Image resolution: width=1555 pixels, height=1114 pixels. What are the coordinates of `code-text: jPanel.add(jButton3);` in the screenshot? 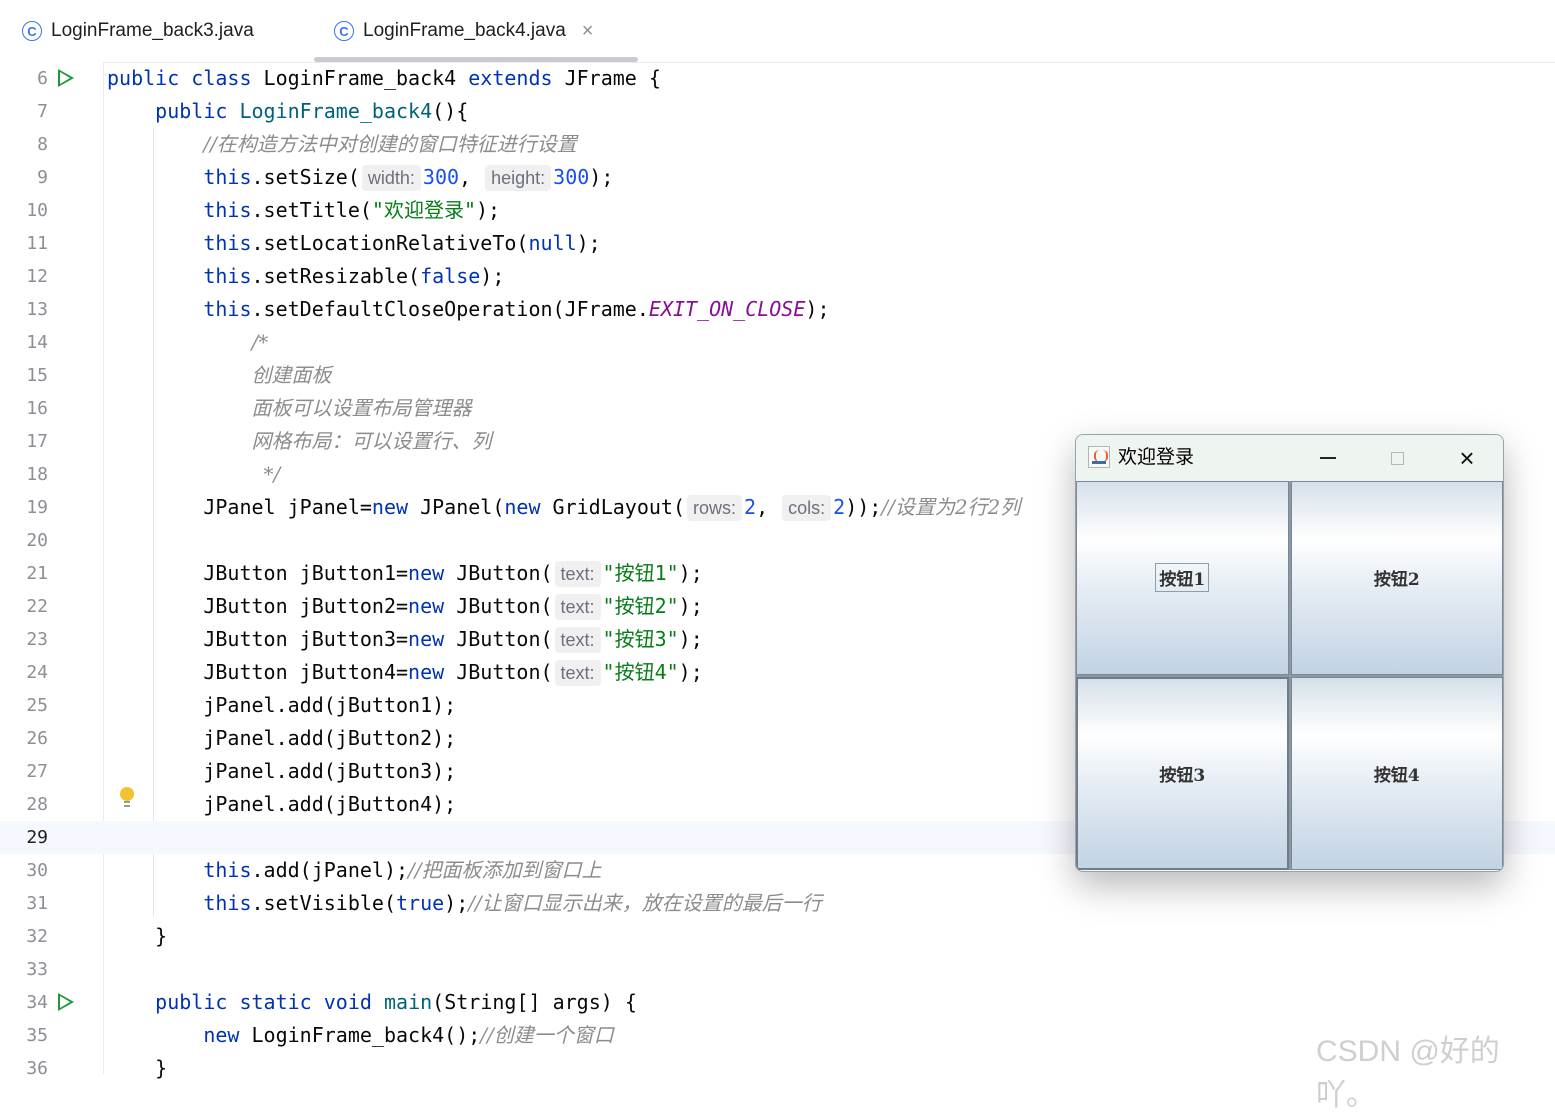 It's located at (281, 771).